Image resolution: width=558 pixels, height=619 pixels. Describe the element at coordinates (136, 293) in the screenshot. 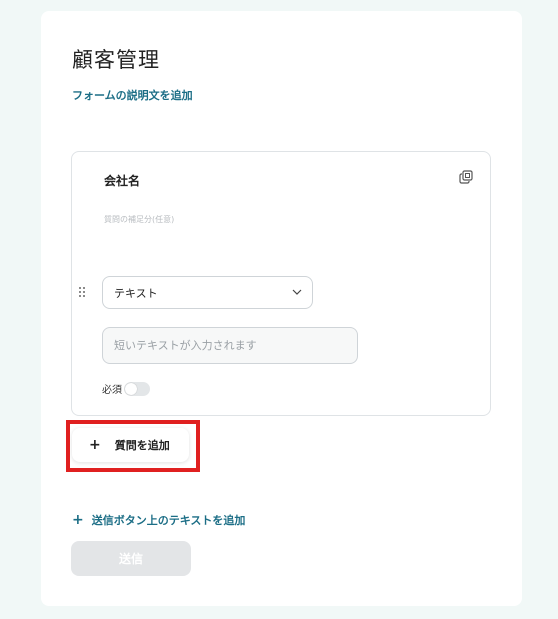

I see `question-type-value: テキスト` at that location.